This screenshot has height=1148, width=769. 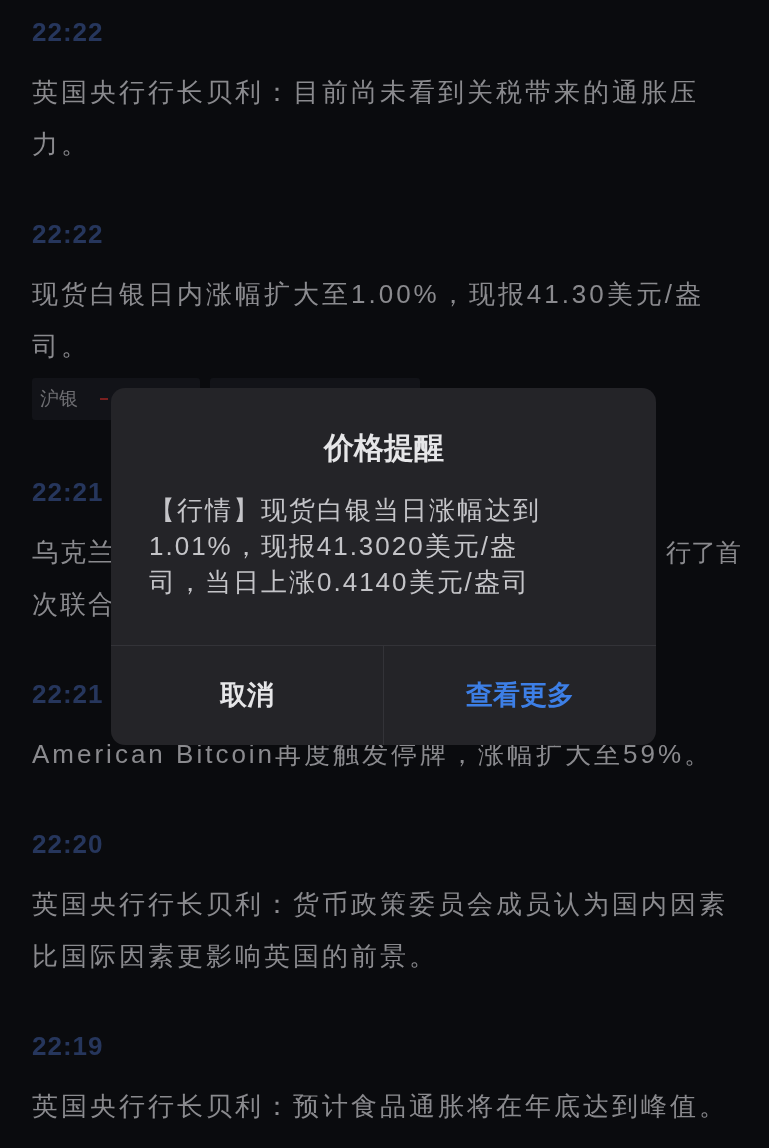 What do you see at coordinates (345, 546) in the screenshot?
I see `dialog-message: 【行情】现货白银当日涨幅达到1.01%，现报41.3020美元/盎司，当日上涨0.4140美元/盎司` at bounding box center [345, 546].